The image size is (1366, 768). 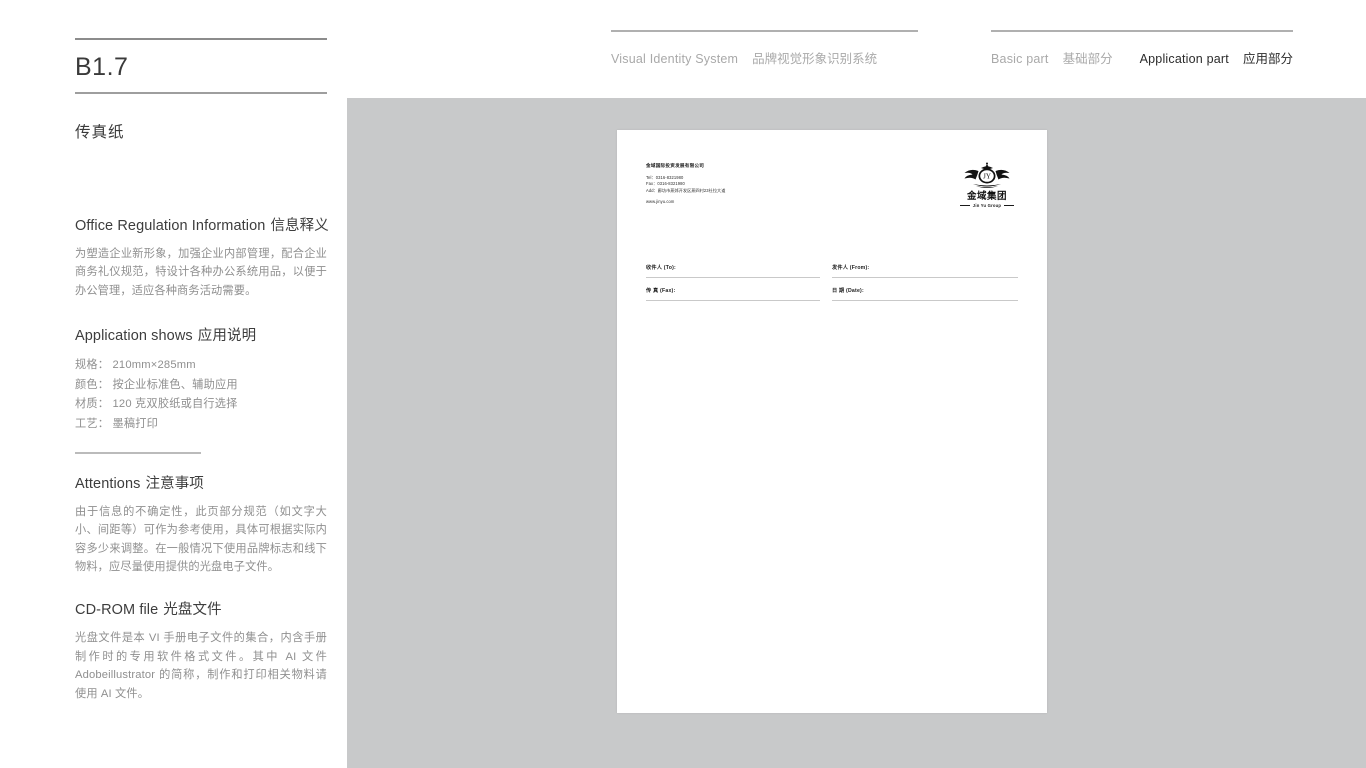 What do you see at coordinates (925, 271) in the screenshot?
I see `form-field-from: 发件人 (From):` at bounding box center [925, 271].